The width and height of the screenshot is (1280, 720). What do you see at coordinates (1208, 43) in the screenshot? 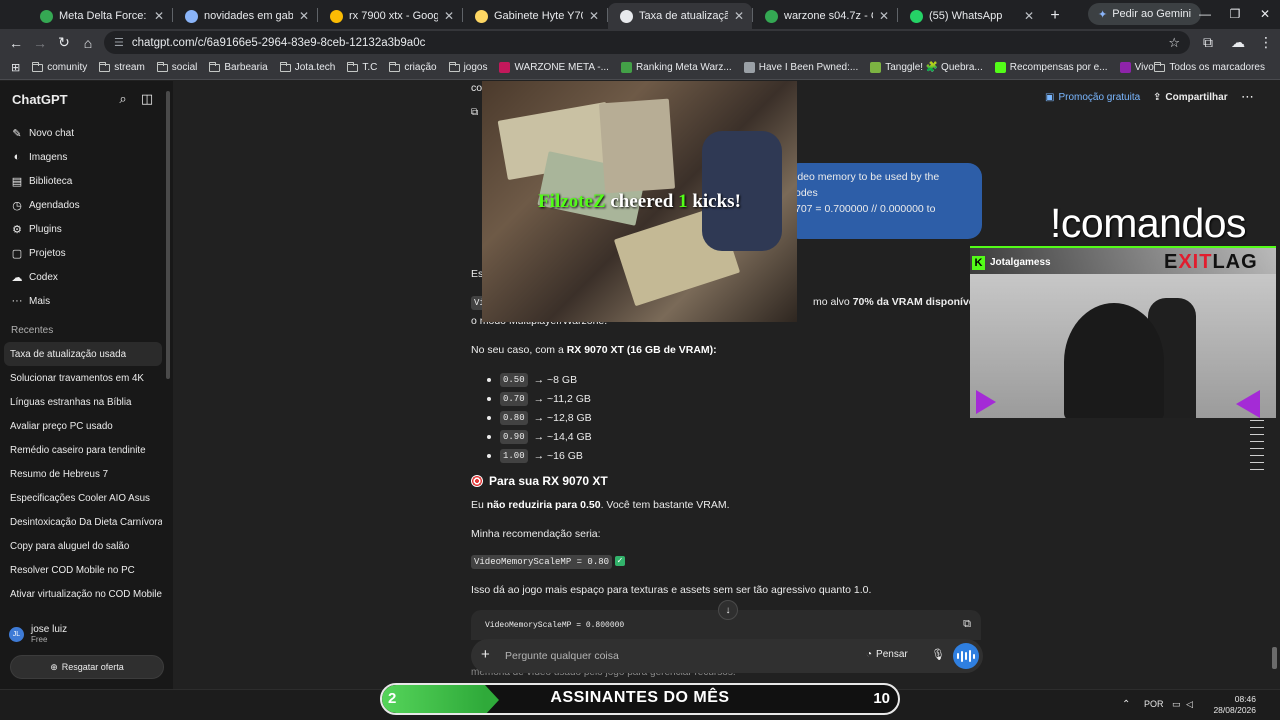
I see `extensions-icon: ⧉` at bounding box center [1208, 43].